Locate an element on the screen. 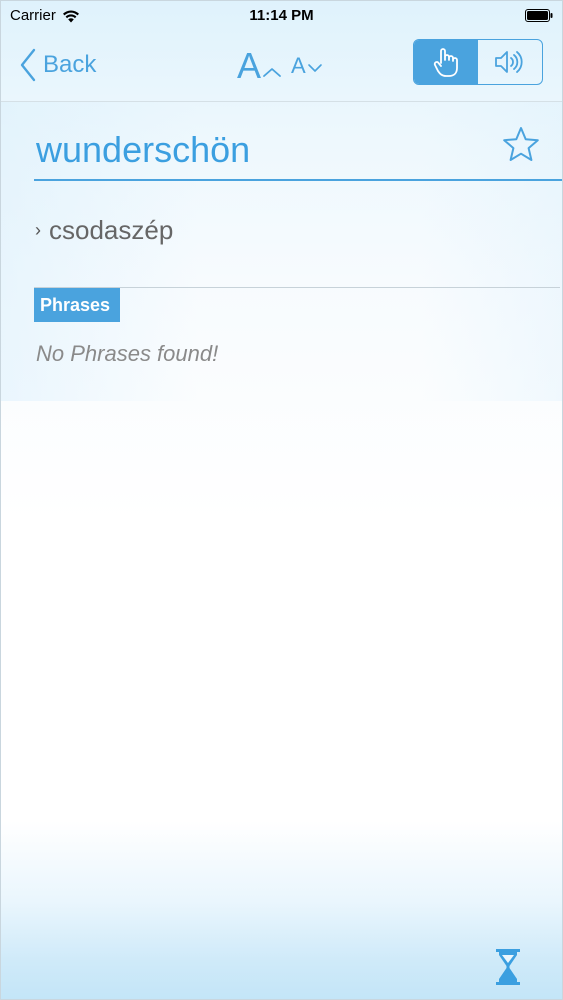 The height and width of the screenshot is (1000, 563). star-outline-icon is located at coordinates (521, 144).